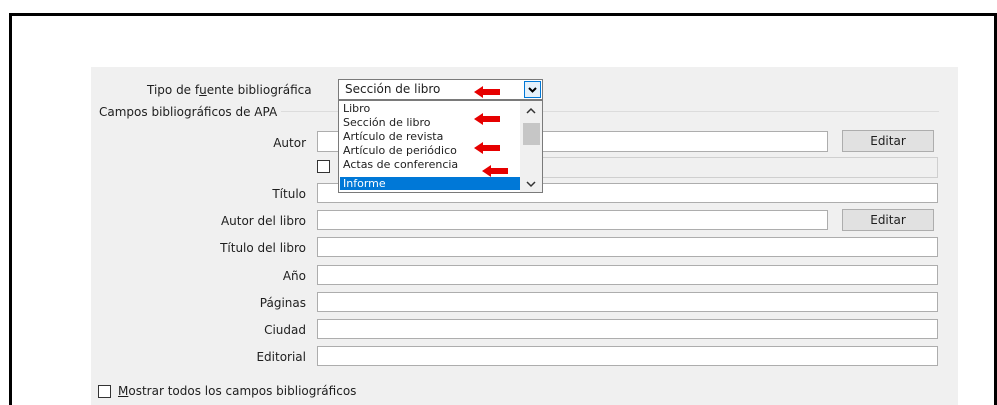  I want to click on source-type-selected: Sección de libro, so click(393, 89).